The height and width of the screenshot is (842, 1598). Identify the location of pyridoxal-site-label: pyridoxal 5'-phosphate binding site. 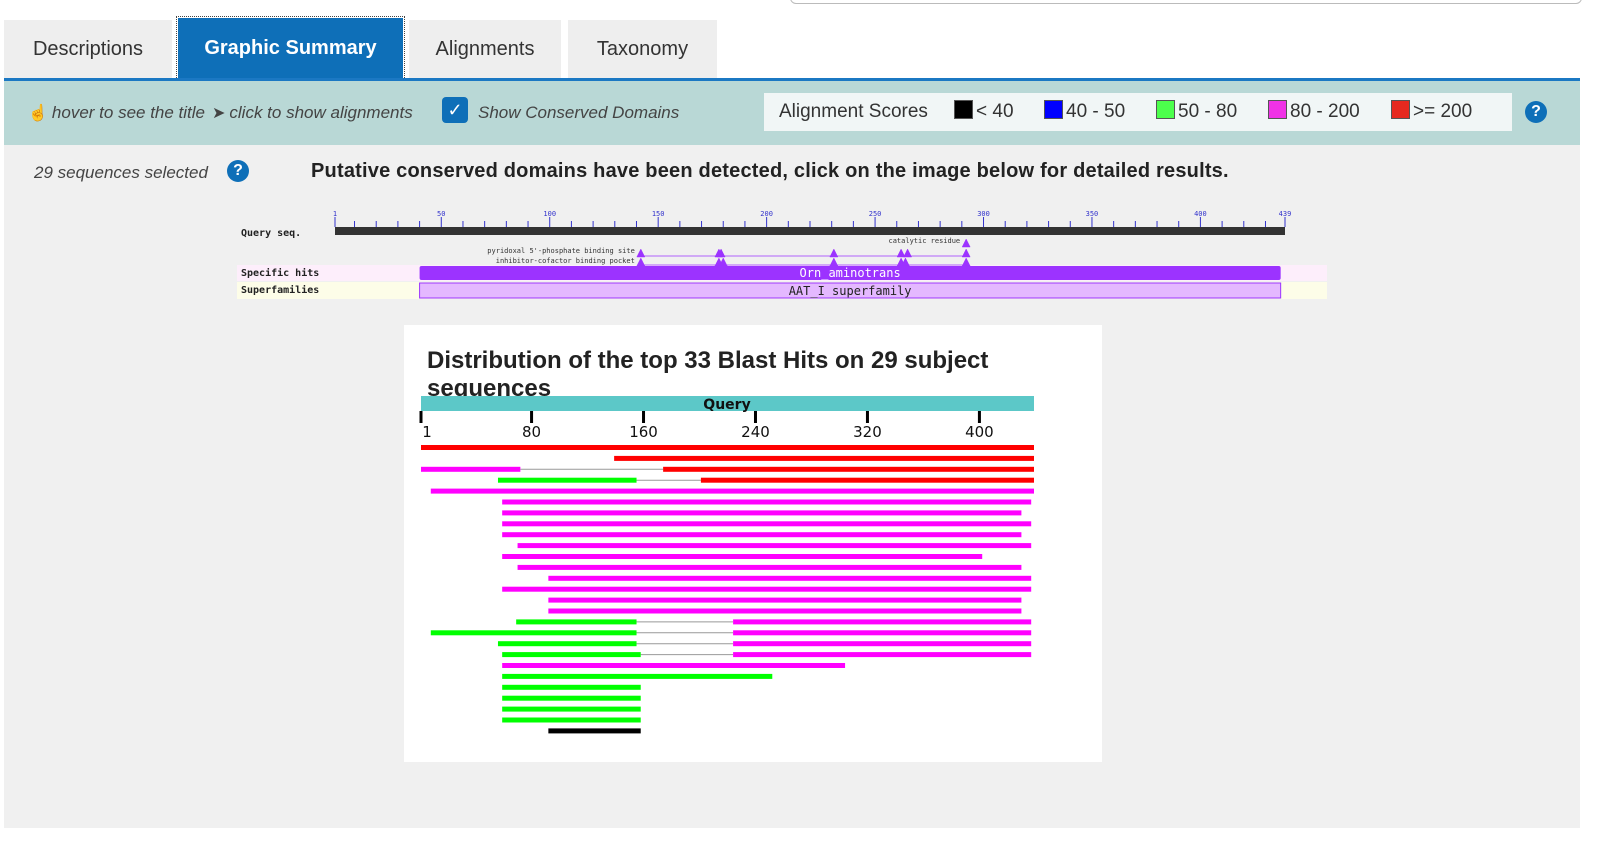
(561, 251).